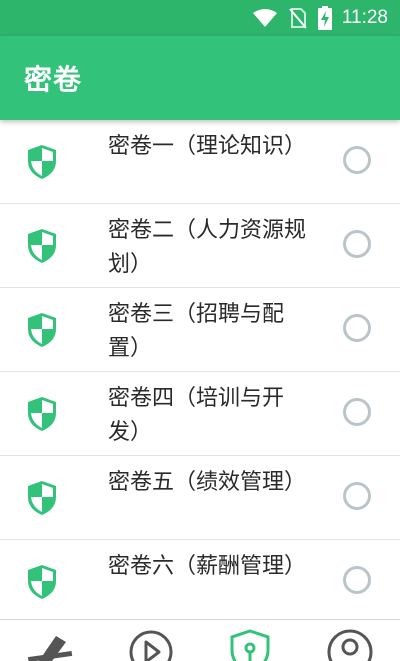 This screenshot has height=661, width=400. I want to click on item-label: 密卷一（理论知识）, so click(207, 146).